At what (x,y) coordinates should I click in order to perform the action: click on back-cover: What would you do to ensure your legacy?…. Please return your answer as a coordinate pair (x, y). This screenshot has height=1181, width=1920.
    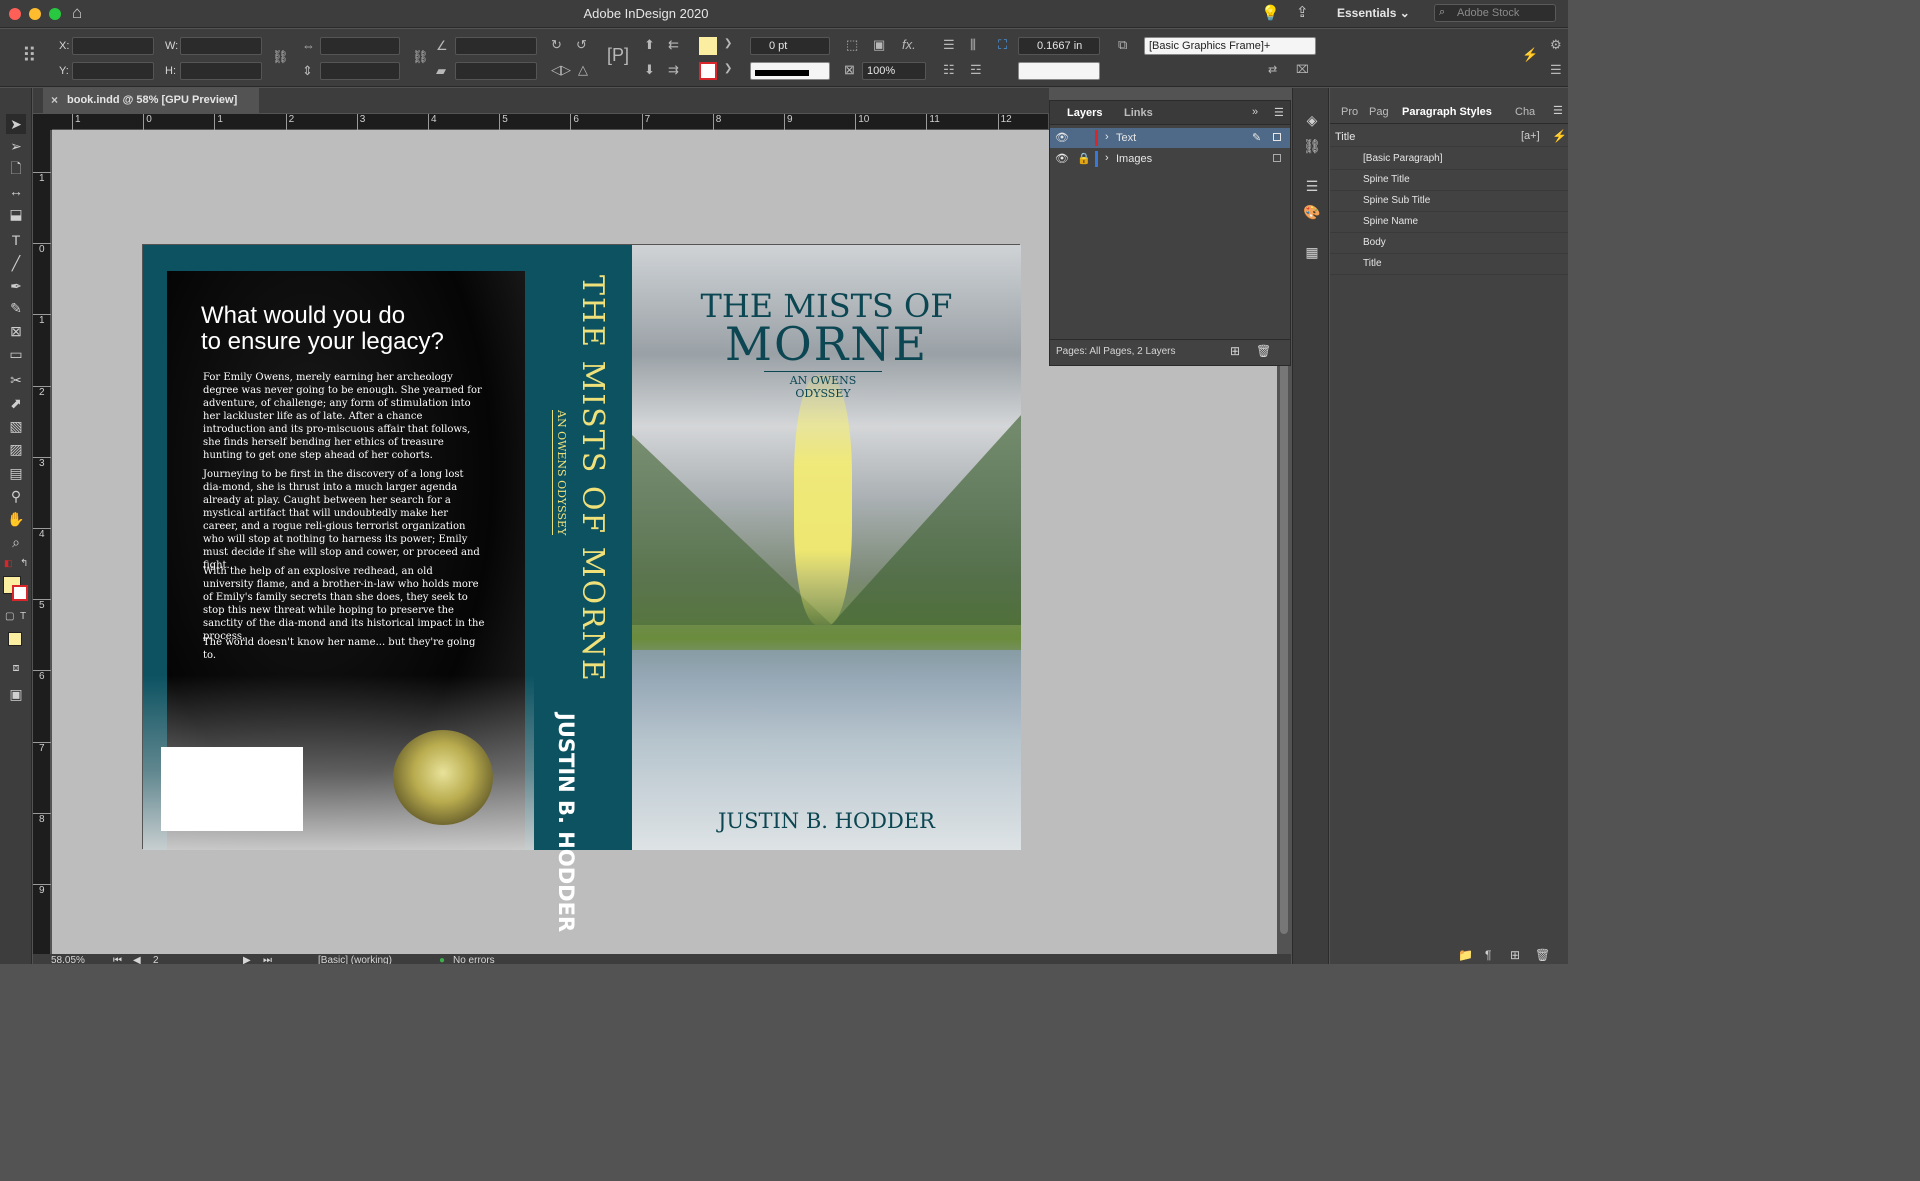
    Looking at the image, I should click on (338, 547).